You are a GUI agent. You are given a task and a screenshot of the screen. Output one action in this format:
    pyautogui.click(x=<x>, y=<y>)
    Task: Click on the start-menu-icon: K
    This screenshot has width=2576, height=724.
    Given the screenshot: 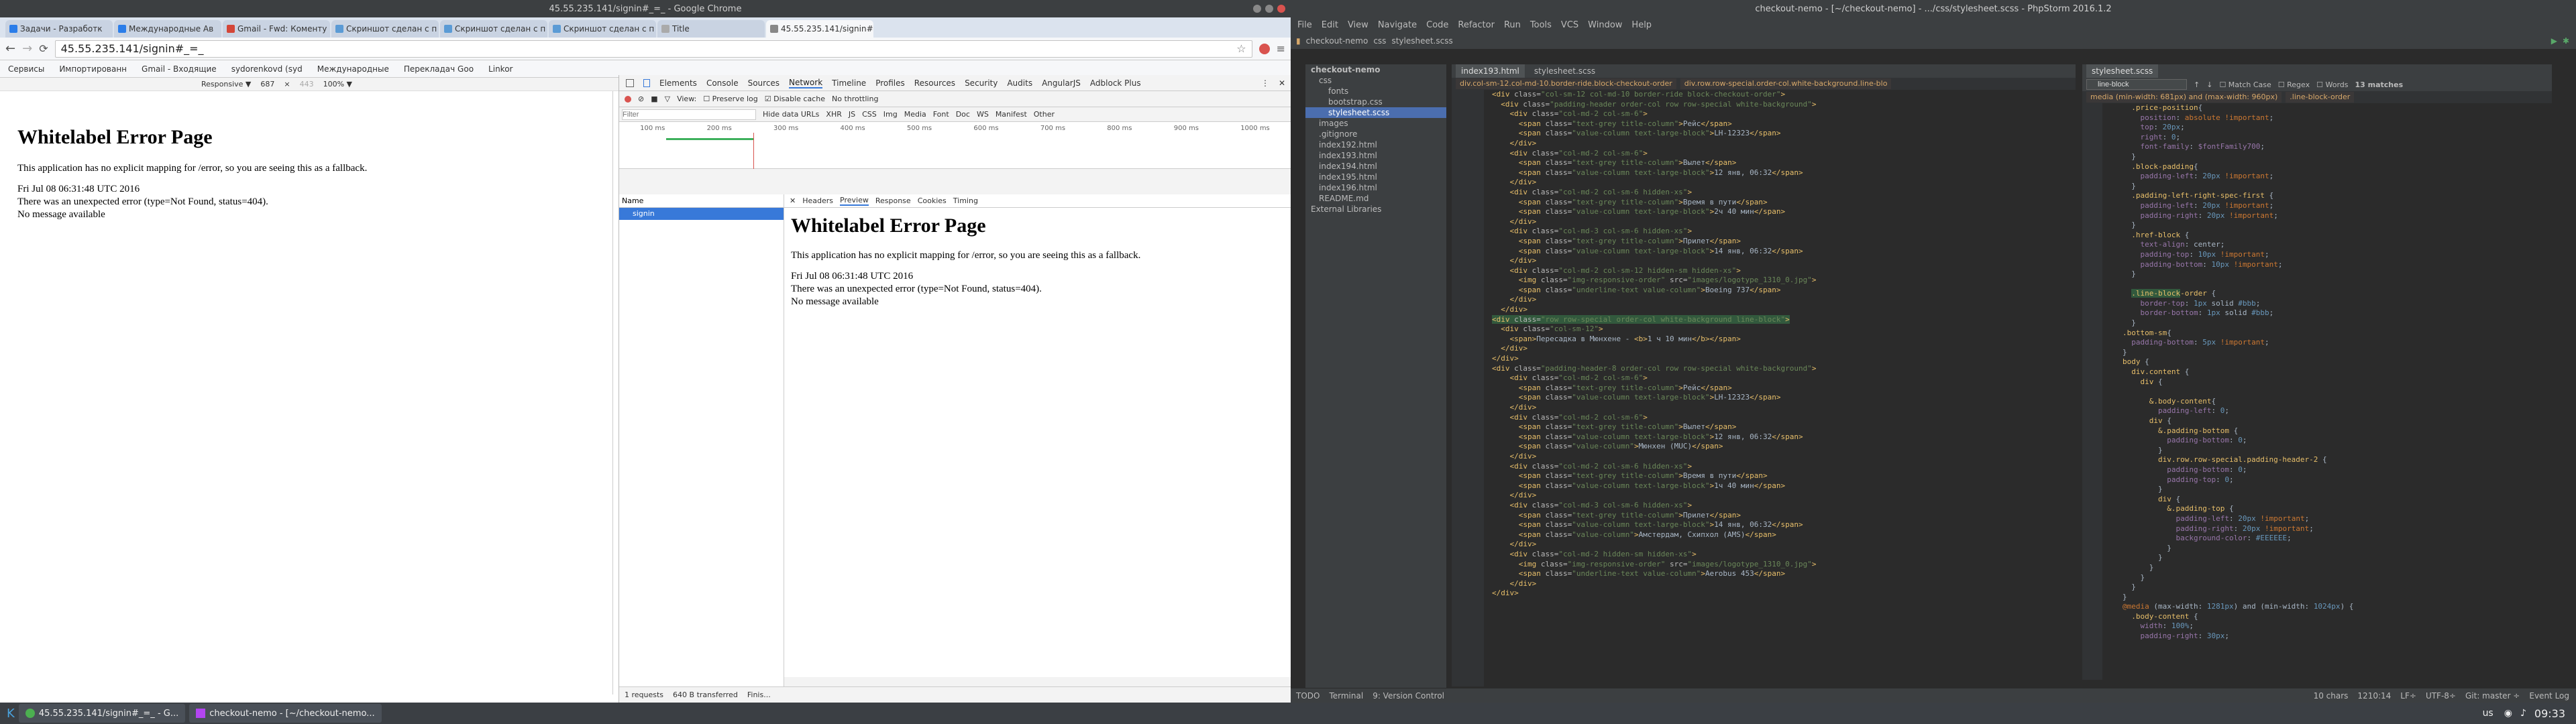 What is the action you would take?
    pyautogui.click(x=11, y=714)
    